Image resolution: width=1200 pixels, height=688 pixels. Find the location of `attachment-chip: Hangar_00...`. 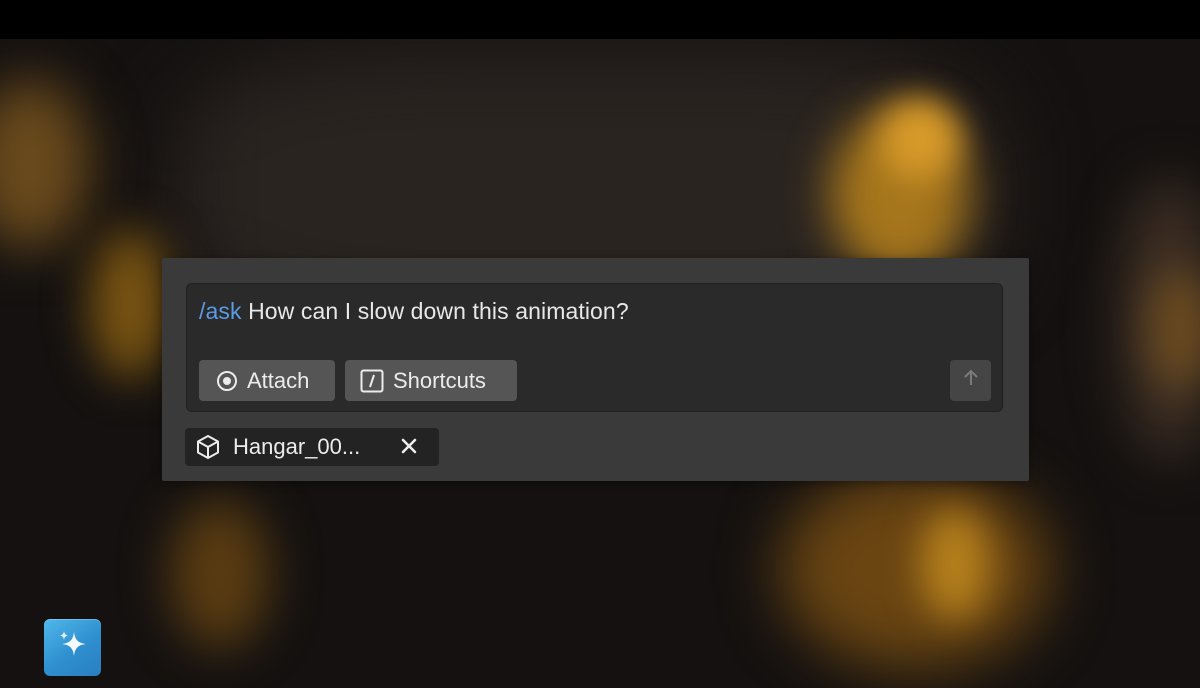

attachment-chip: Hangar_00... is located at coordinates (312, 447).